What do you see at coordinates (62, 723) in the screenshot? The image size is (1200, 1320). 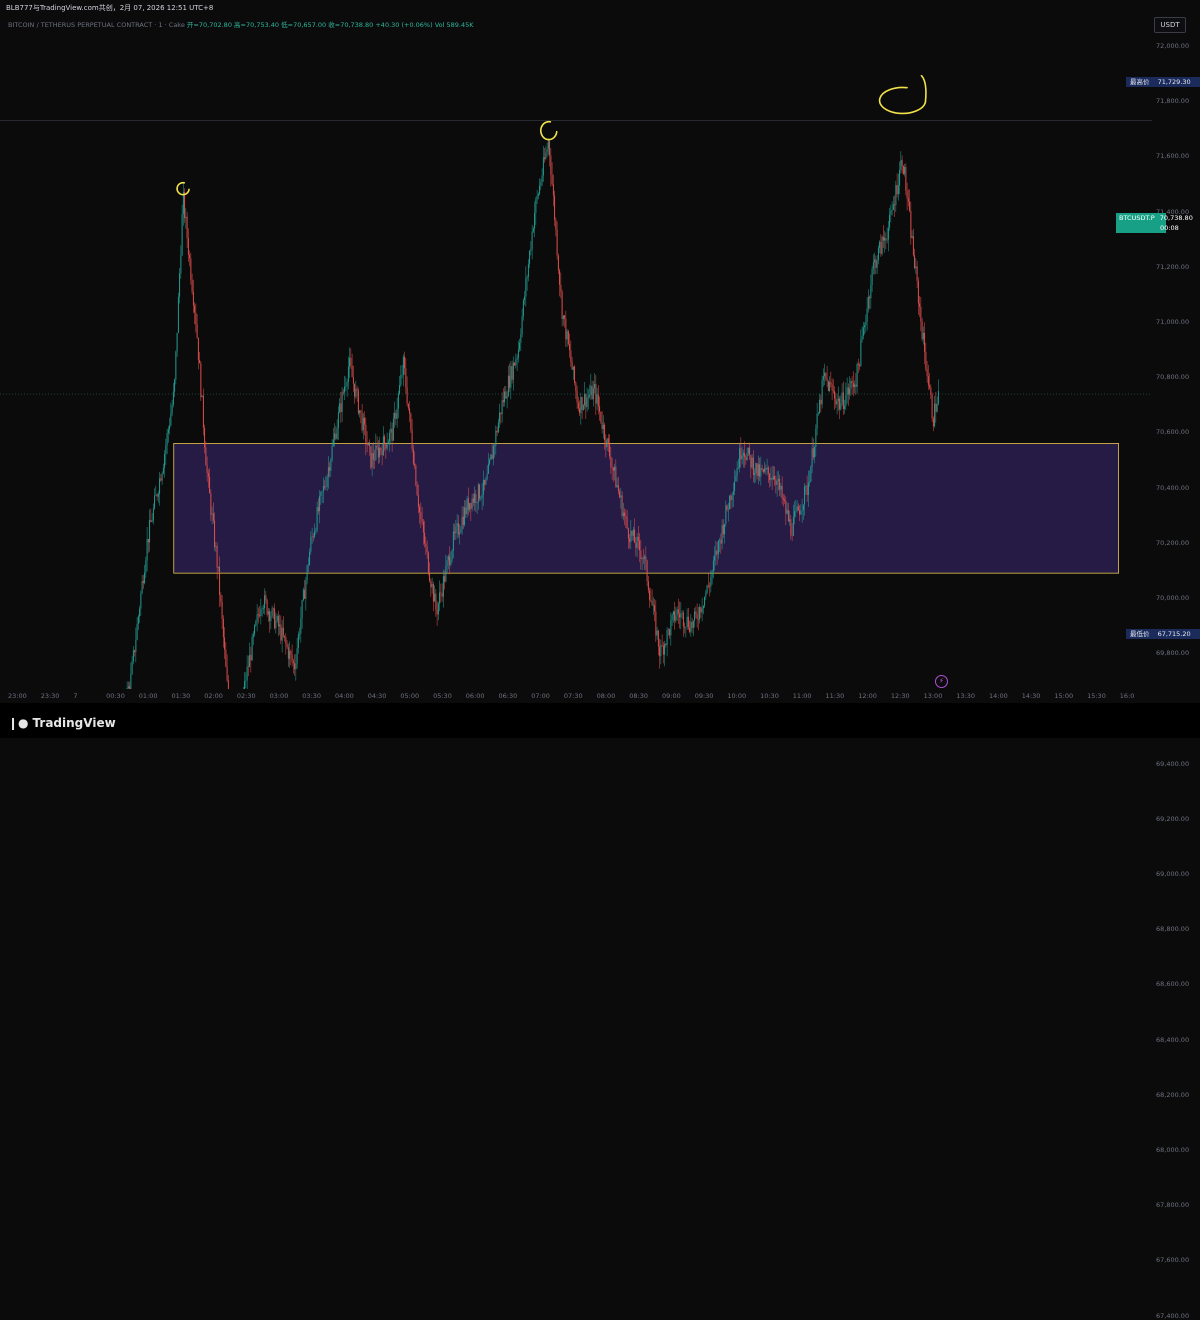 I see `tradingview-logo: ❙● TradingView` at bounding box center [62, 723].